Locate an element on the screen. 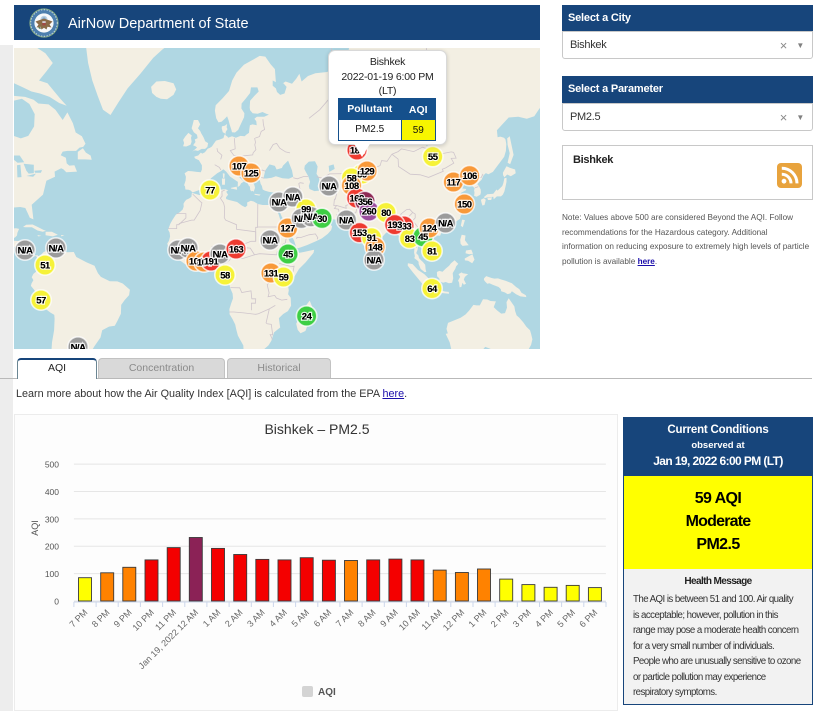  svg-text: 129 is located at coordinates (367, 171).